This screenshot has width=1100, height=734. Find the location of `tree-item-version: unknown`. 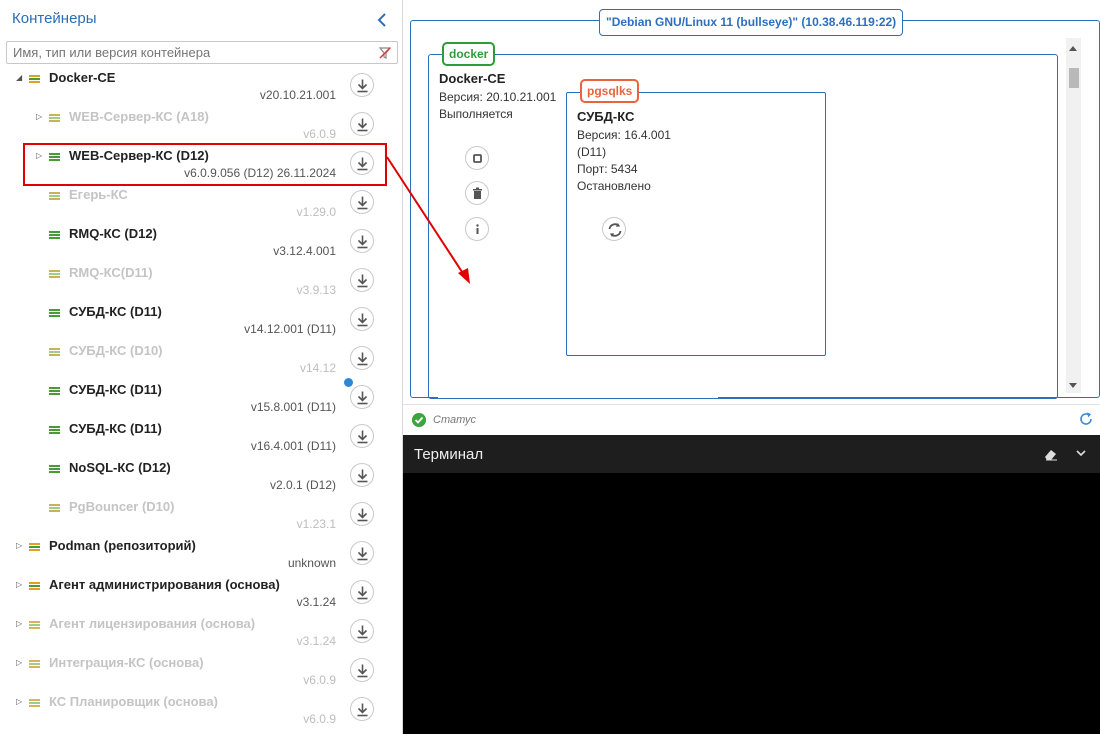

tree-item-version: unknown is located at coordinates (311, 563).